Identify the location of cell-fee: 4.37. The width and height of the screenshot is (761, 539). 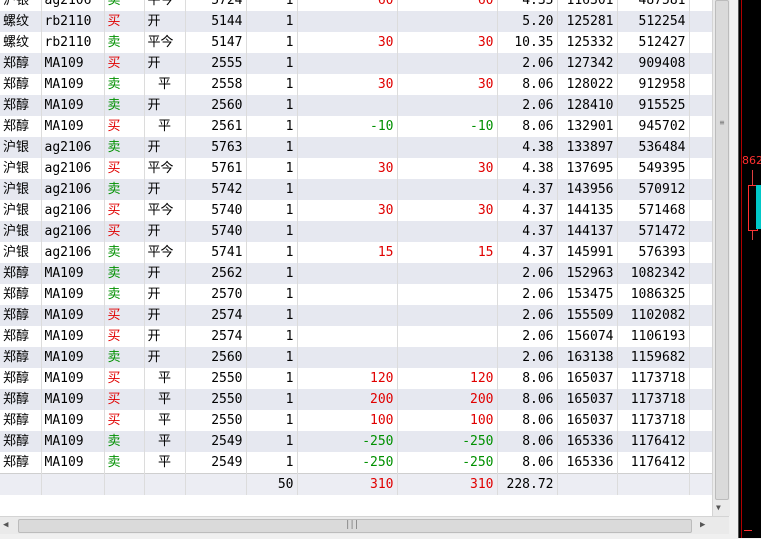
(527, 189).